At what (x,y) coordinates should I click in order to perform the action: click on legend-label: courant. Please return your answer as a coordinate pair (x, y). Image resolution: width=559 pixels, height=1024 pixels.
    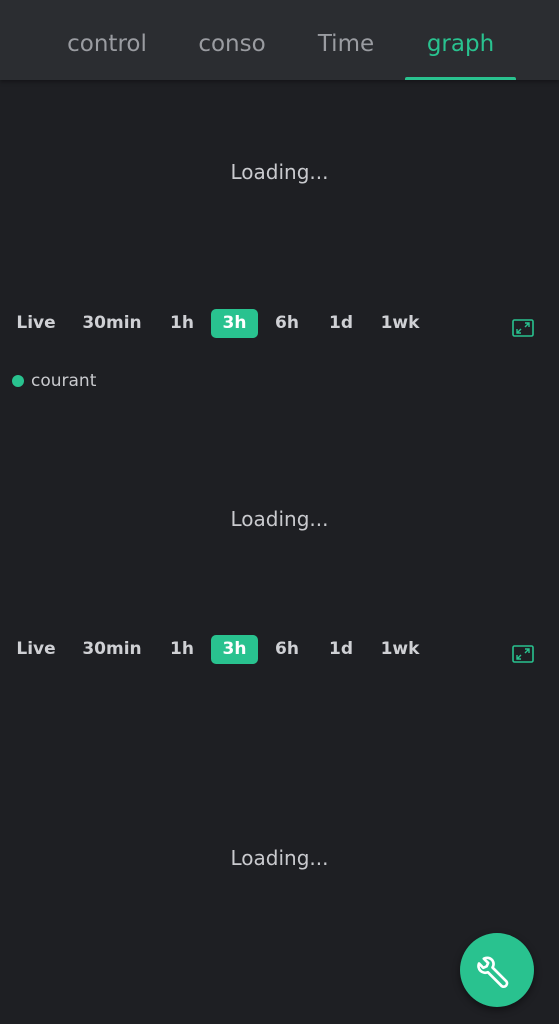
    Looking at the image, I should click on (64, 381).